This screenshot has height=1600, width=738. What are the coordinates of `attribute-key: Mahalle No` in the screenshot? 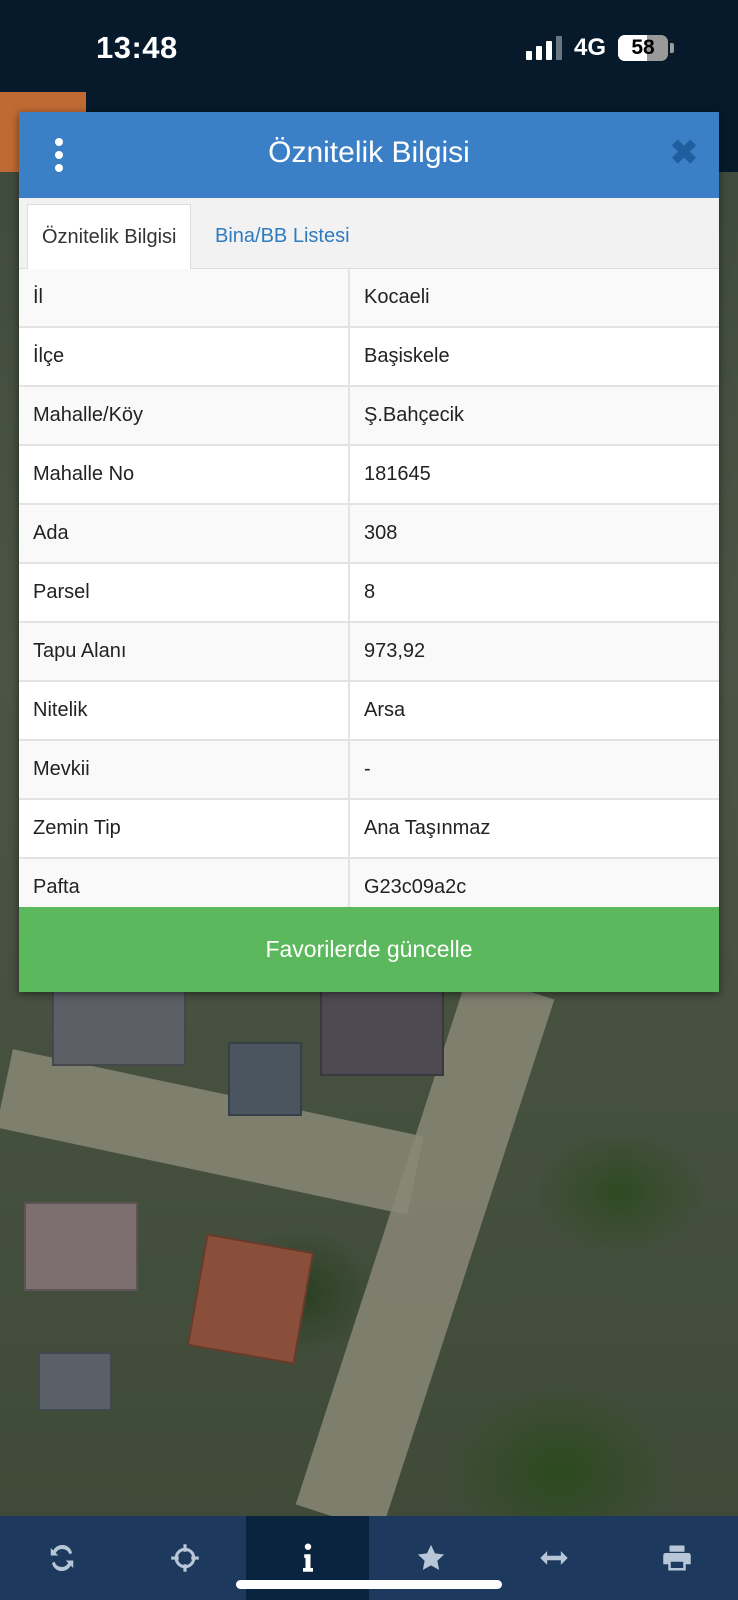 It's located at (184, 474).